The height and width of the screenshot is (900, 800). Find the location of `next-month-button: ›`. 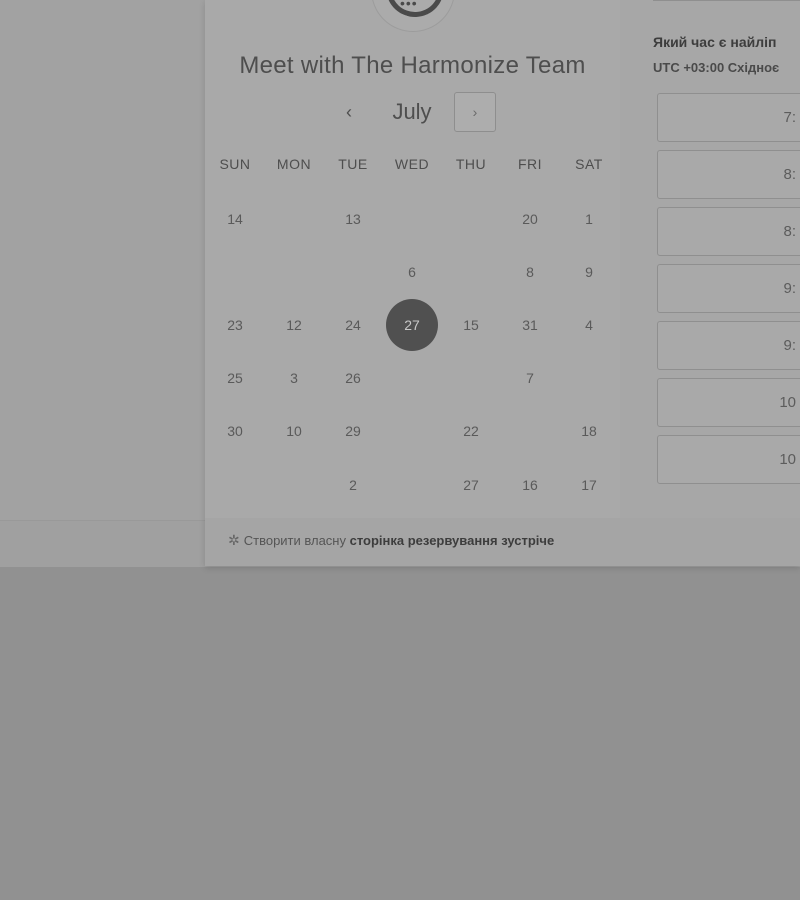

next-month-button: › is located at coordinates (475, 112).